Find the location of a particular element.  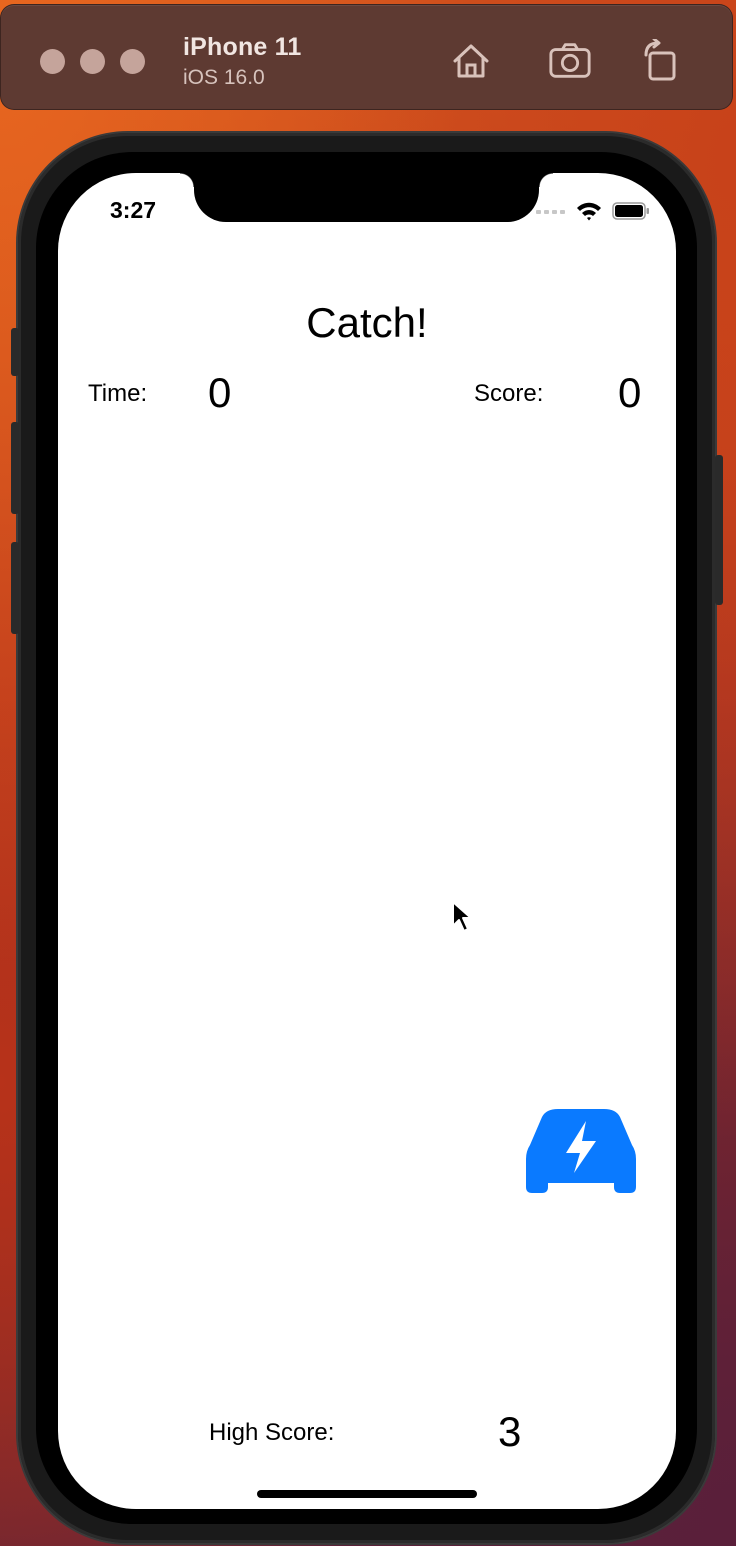

catch-target is located at coordinates (581, 1150).